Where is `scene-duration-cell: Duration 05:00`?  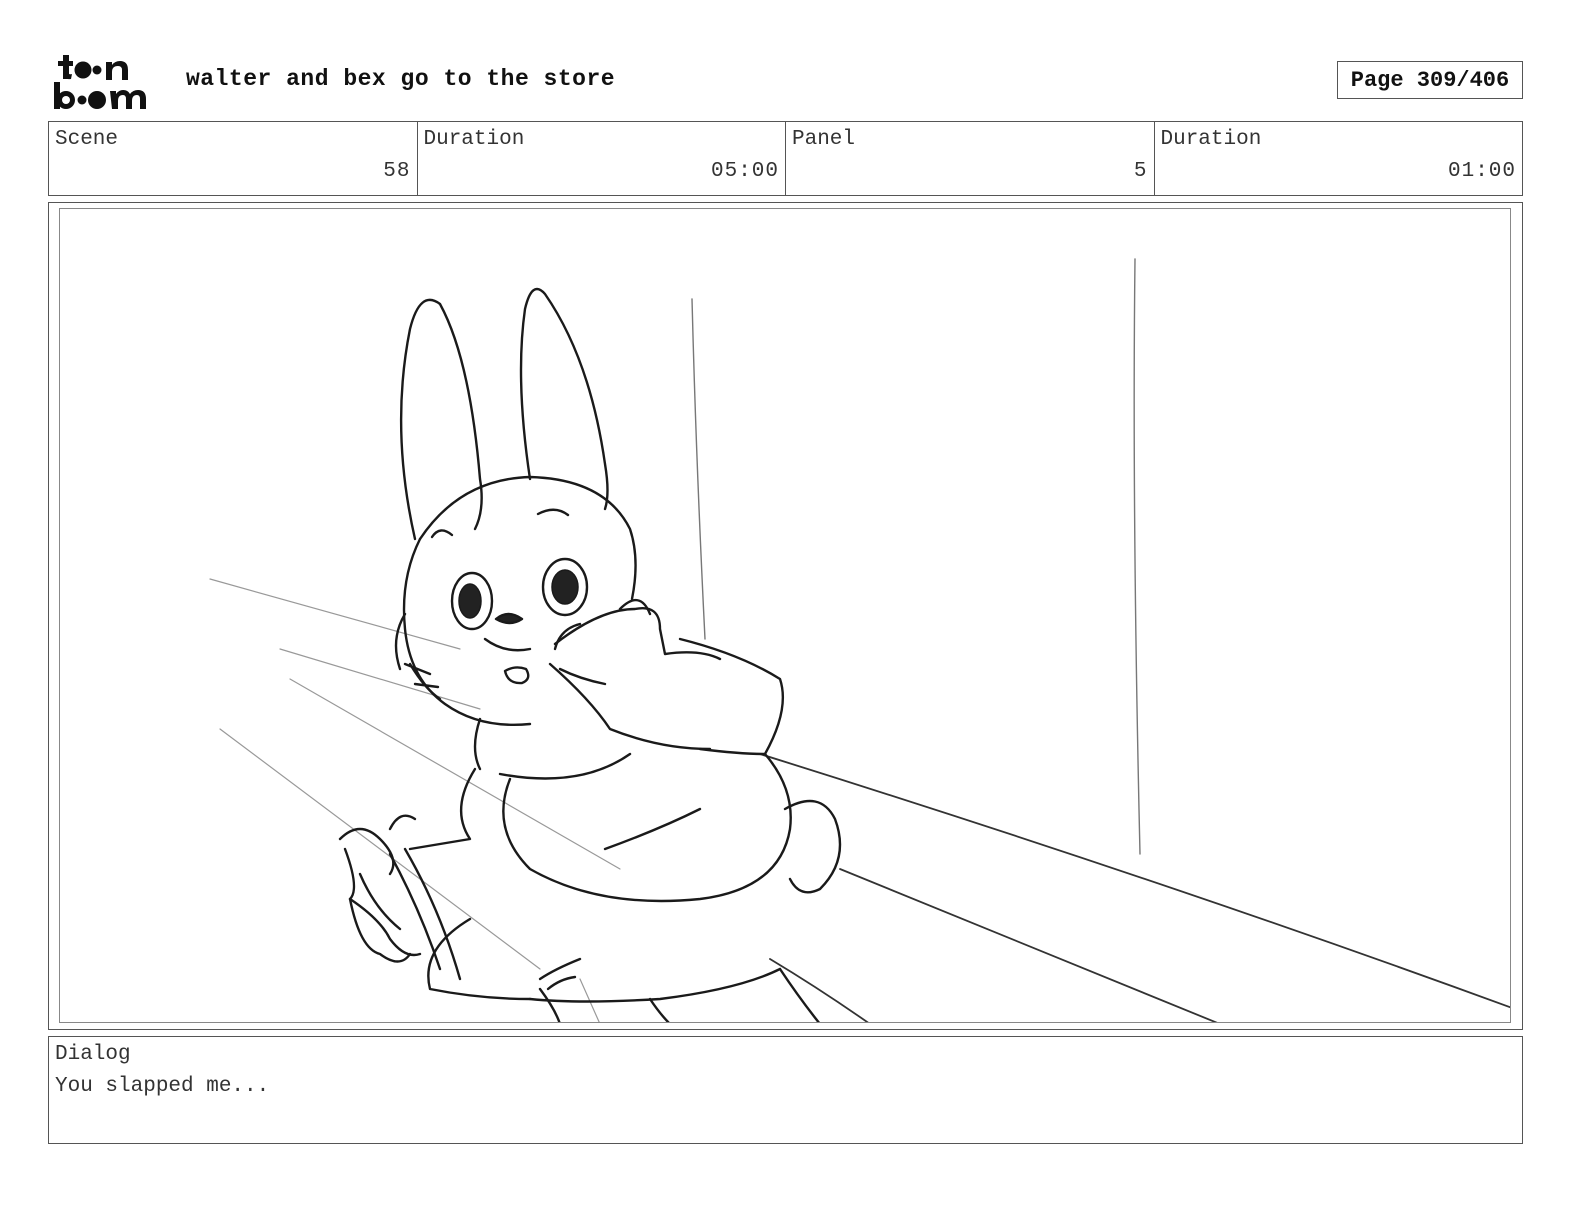 scene-duration-cell: Duration 05:00 is located at coordinates (602, 158).